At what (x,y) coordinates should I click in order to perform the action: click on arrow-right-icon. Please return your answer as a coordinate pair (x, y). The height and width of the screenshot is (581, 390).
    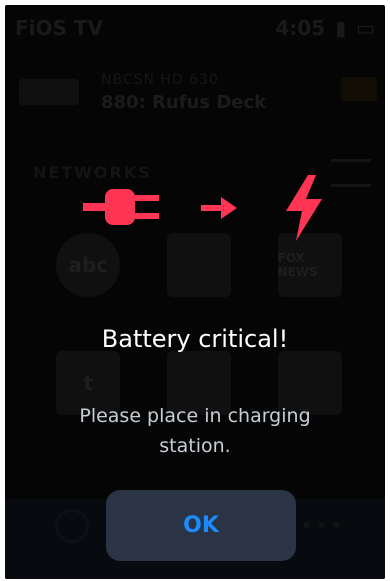
    Looking at the image, I should click on (219, 208).